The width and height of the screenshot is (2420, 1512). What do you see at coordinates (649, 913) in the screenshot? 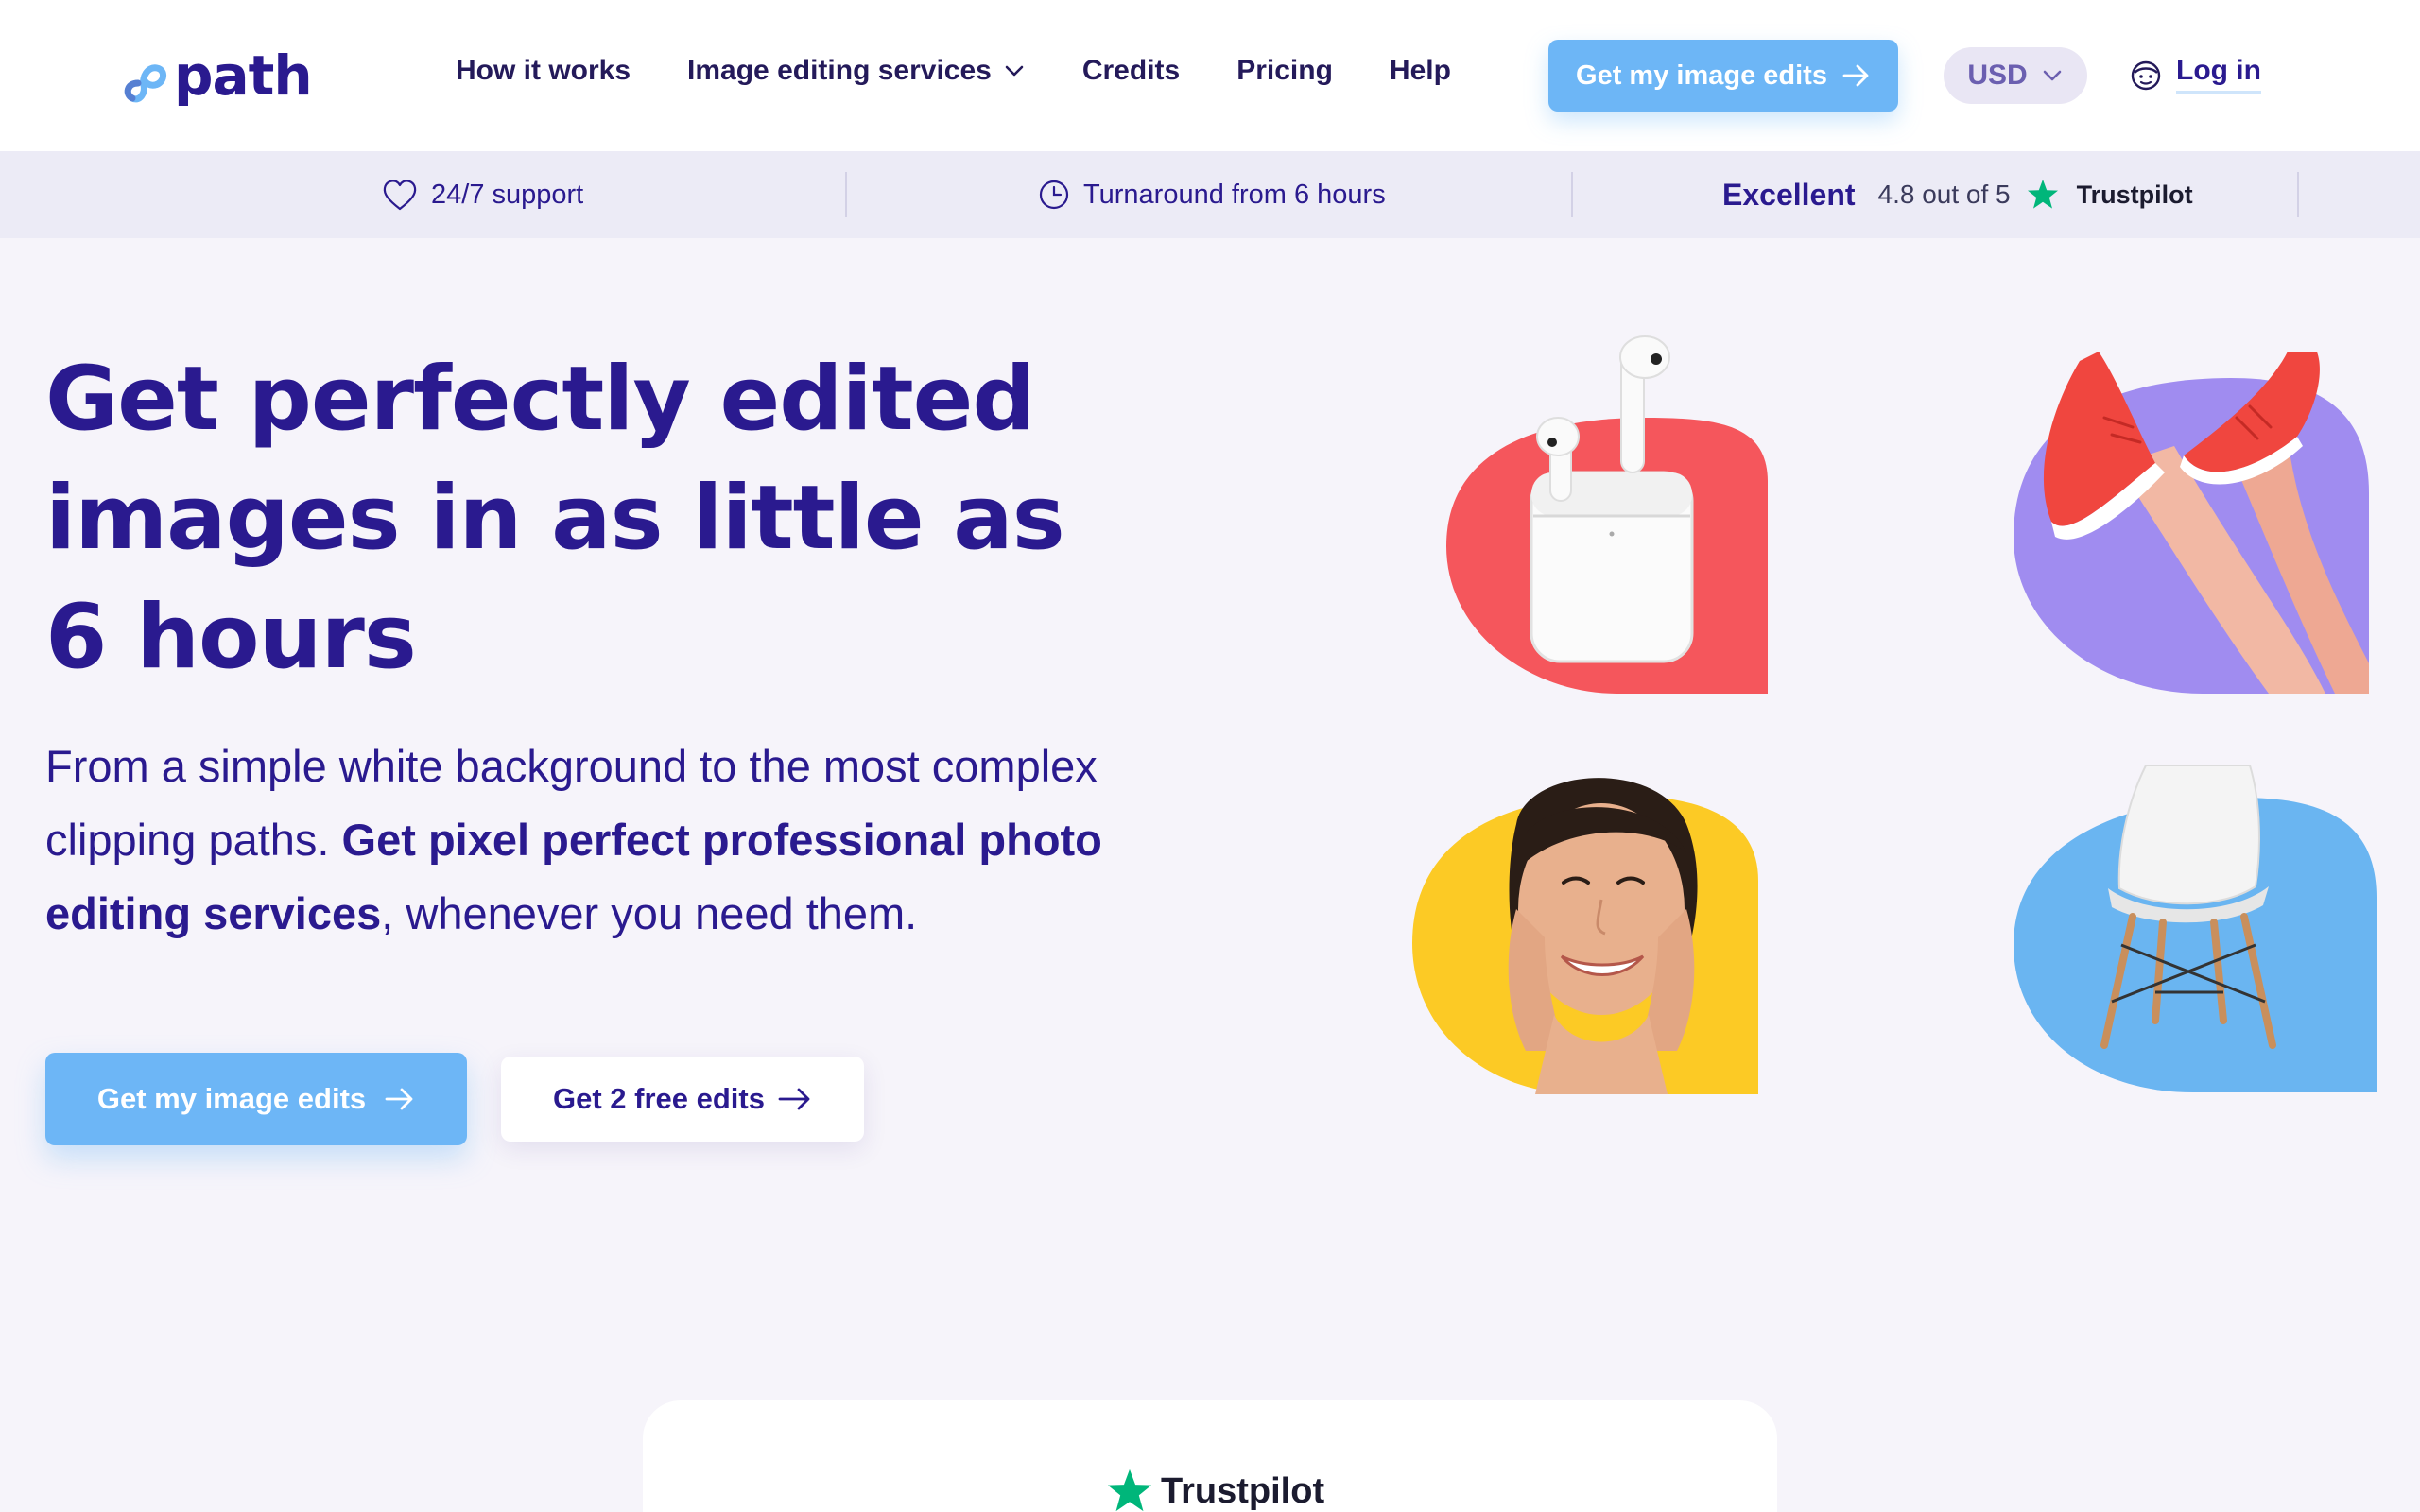
I see `hero-subtitle-outro: , whenever you need them.` at bounding box center [649, 913].